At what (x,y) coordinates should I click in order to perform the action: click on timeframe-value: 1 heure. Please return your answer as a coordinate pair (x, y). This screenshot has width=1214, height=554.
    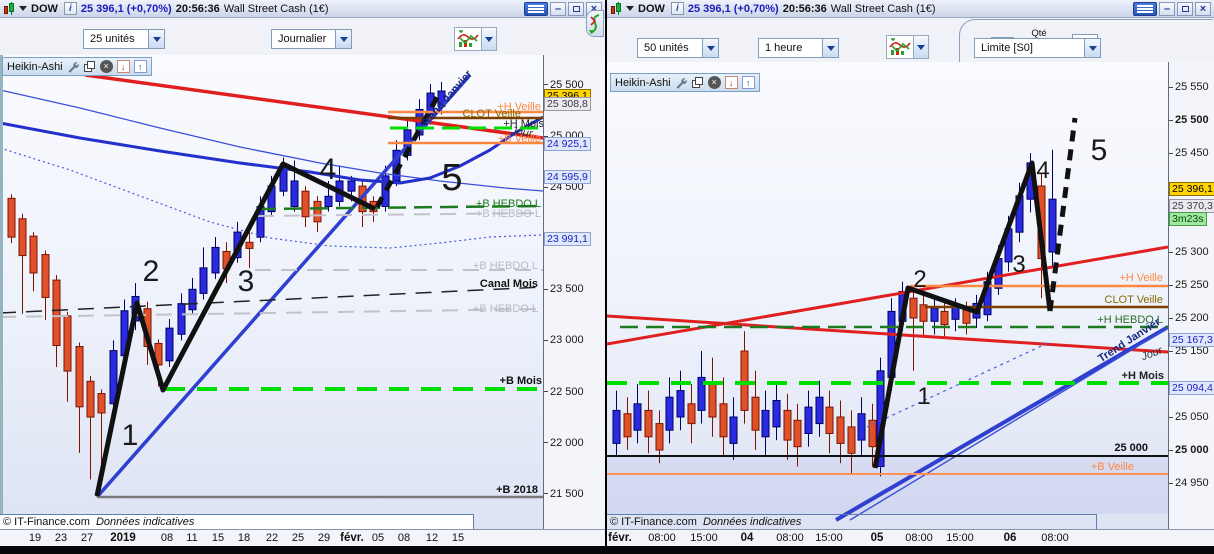
    Looking at the image, I should click on (790, 48).